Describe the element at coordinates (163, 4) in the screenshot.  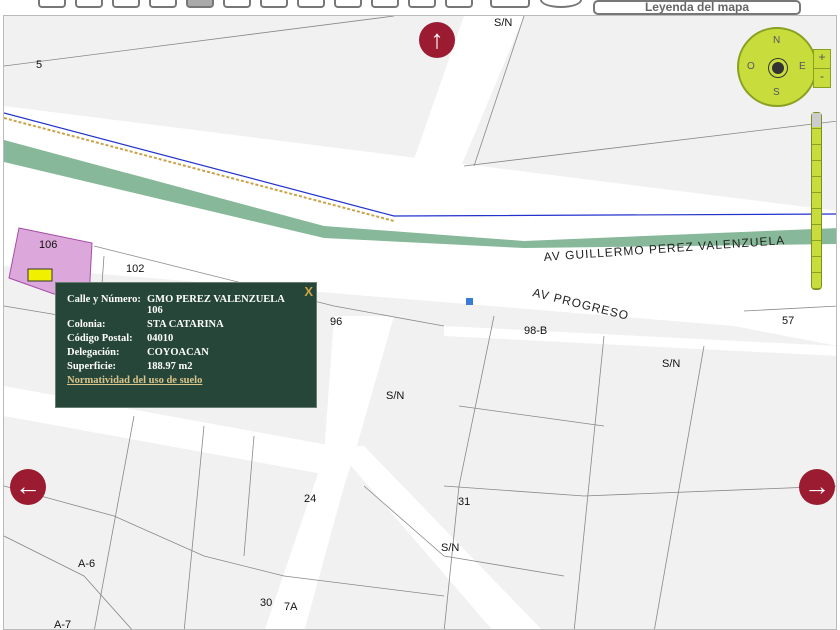
I see `measure-tool-button` at that location.